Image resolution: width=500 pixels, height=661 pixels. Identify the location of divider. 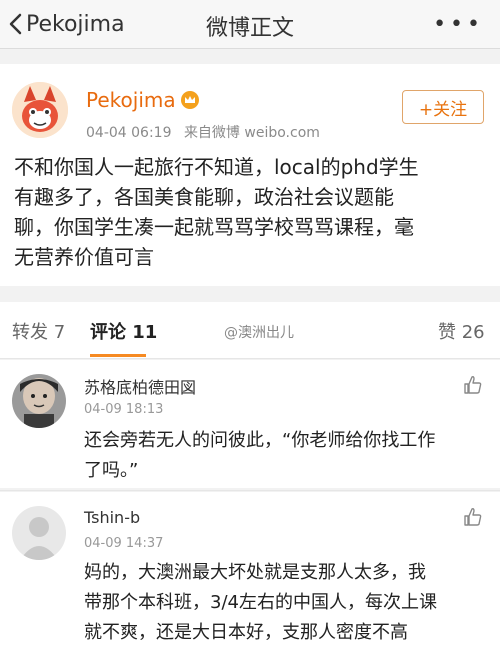
(250, 490).